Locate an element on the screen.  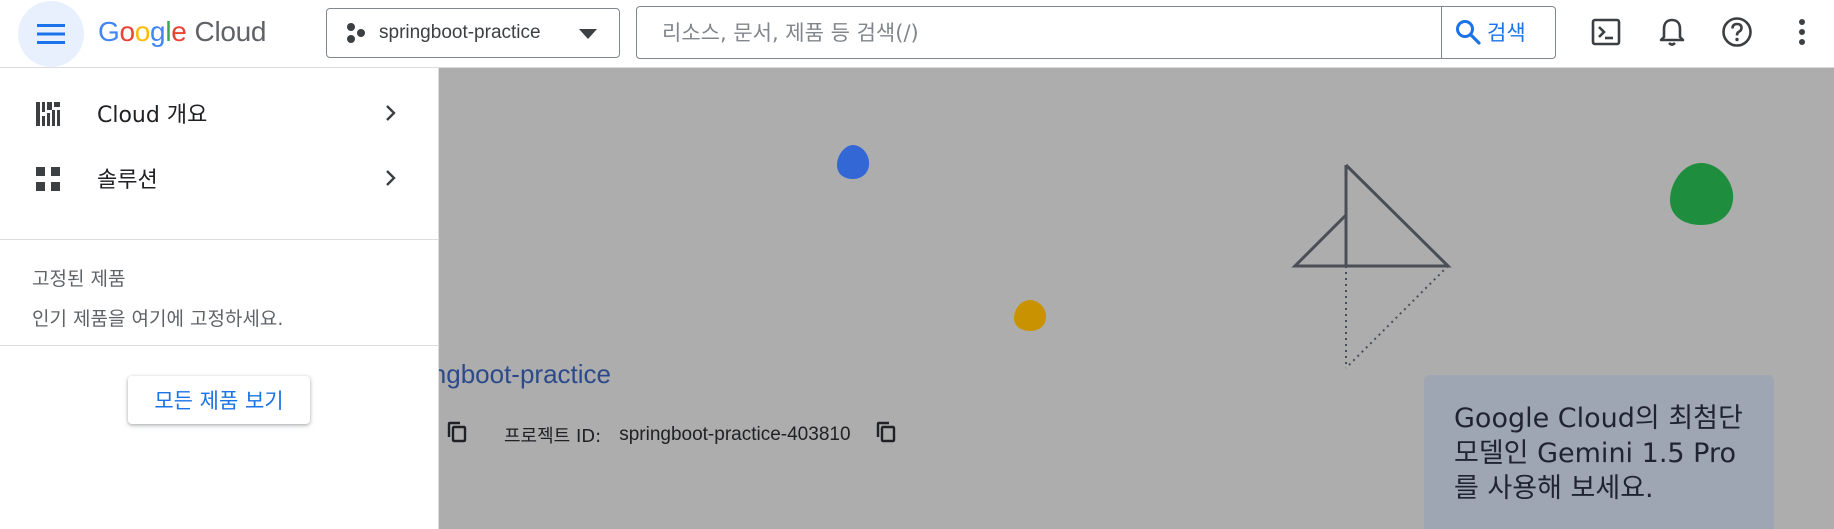
nav-item-solutions: 솔루션 is located at coordinates (219, 178).